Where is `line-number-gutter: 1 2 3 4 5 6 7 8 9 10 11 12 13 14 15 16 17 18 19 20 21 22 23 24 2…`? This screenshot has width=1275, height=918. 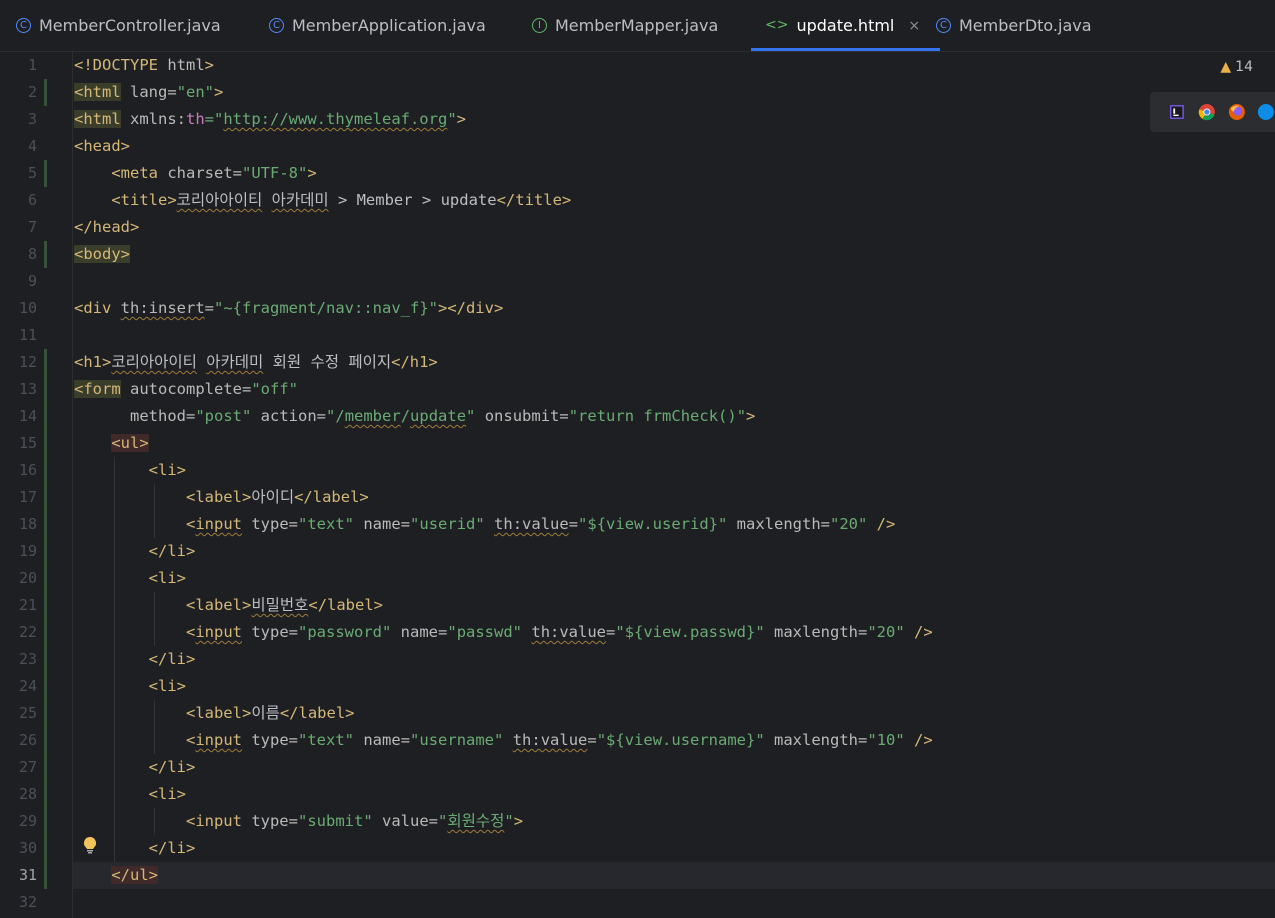 line-number-gutter: 1 2 3 4 5 6 7 8 9 10 11 12 13 14 15 16 17 18 19 20 21 22 23 24 2… is located at coordinates (36, 485).